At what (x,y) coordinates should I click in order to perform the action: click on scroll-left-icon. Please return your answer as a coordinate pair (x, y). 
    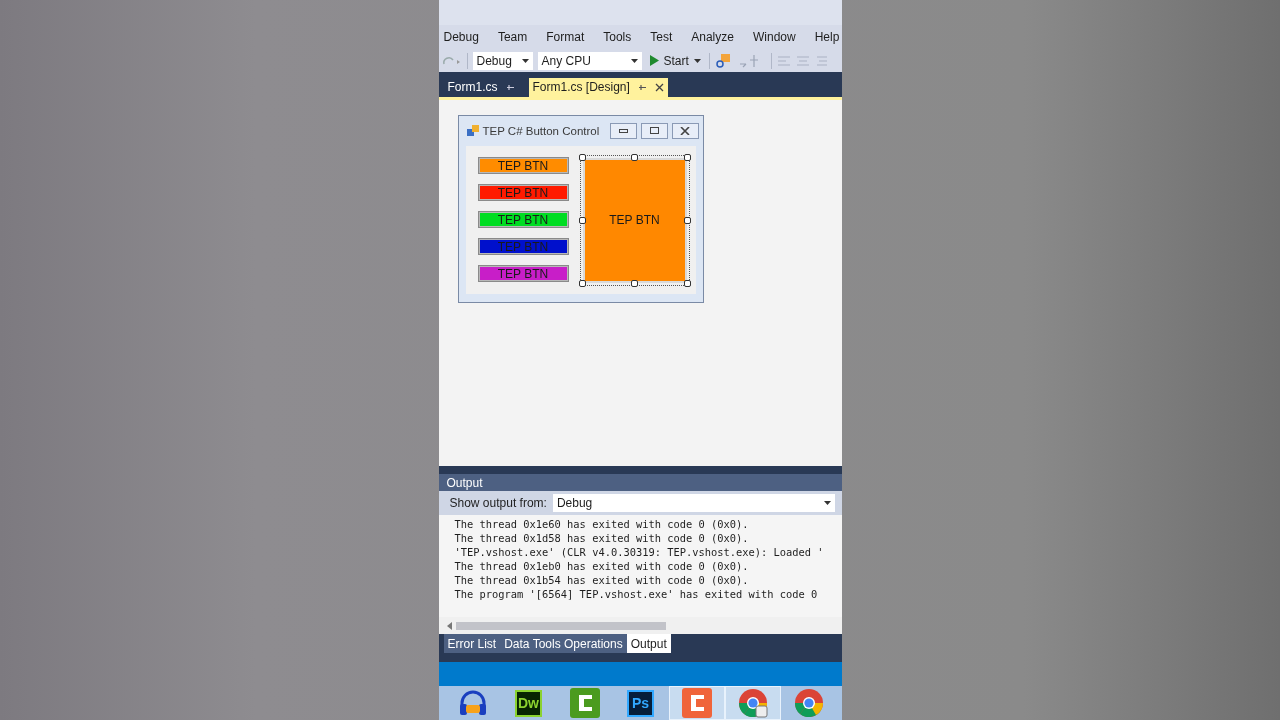
    Looking at the image, I should click on (449, 625).